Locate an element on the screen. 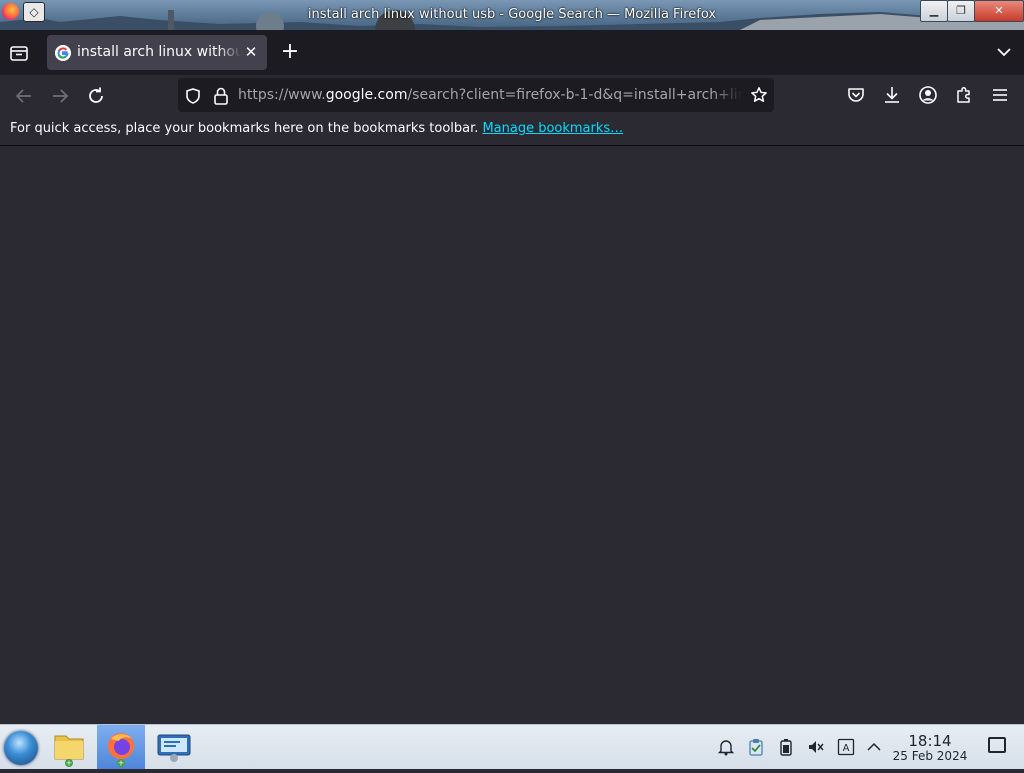 The height and width of the screenshot is (773, 1024). firefox-view-icon is located at coordinates (19, 53).